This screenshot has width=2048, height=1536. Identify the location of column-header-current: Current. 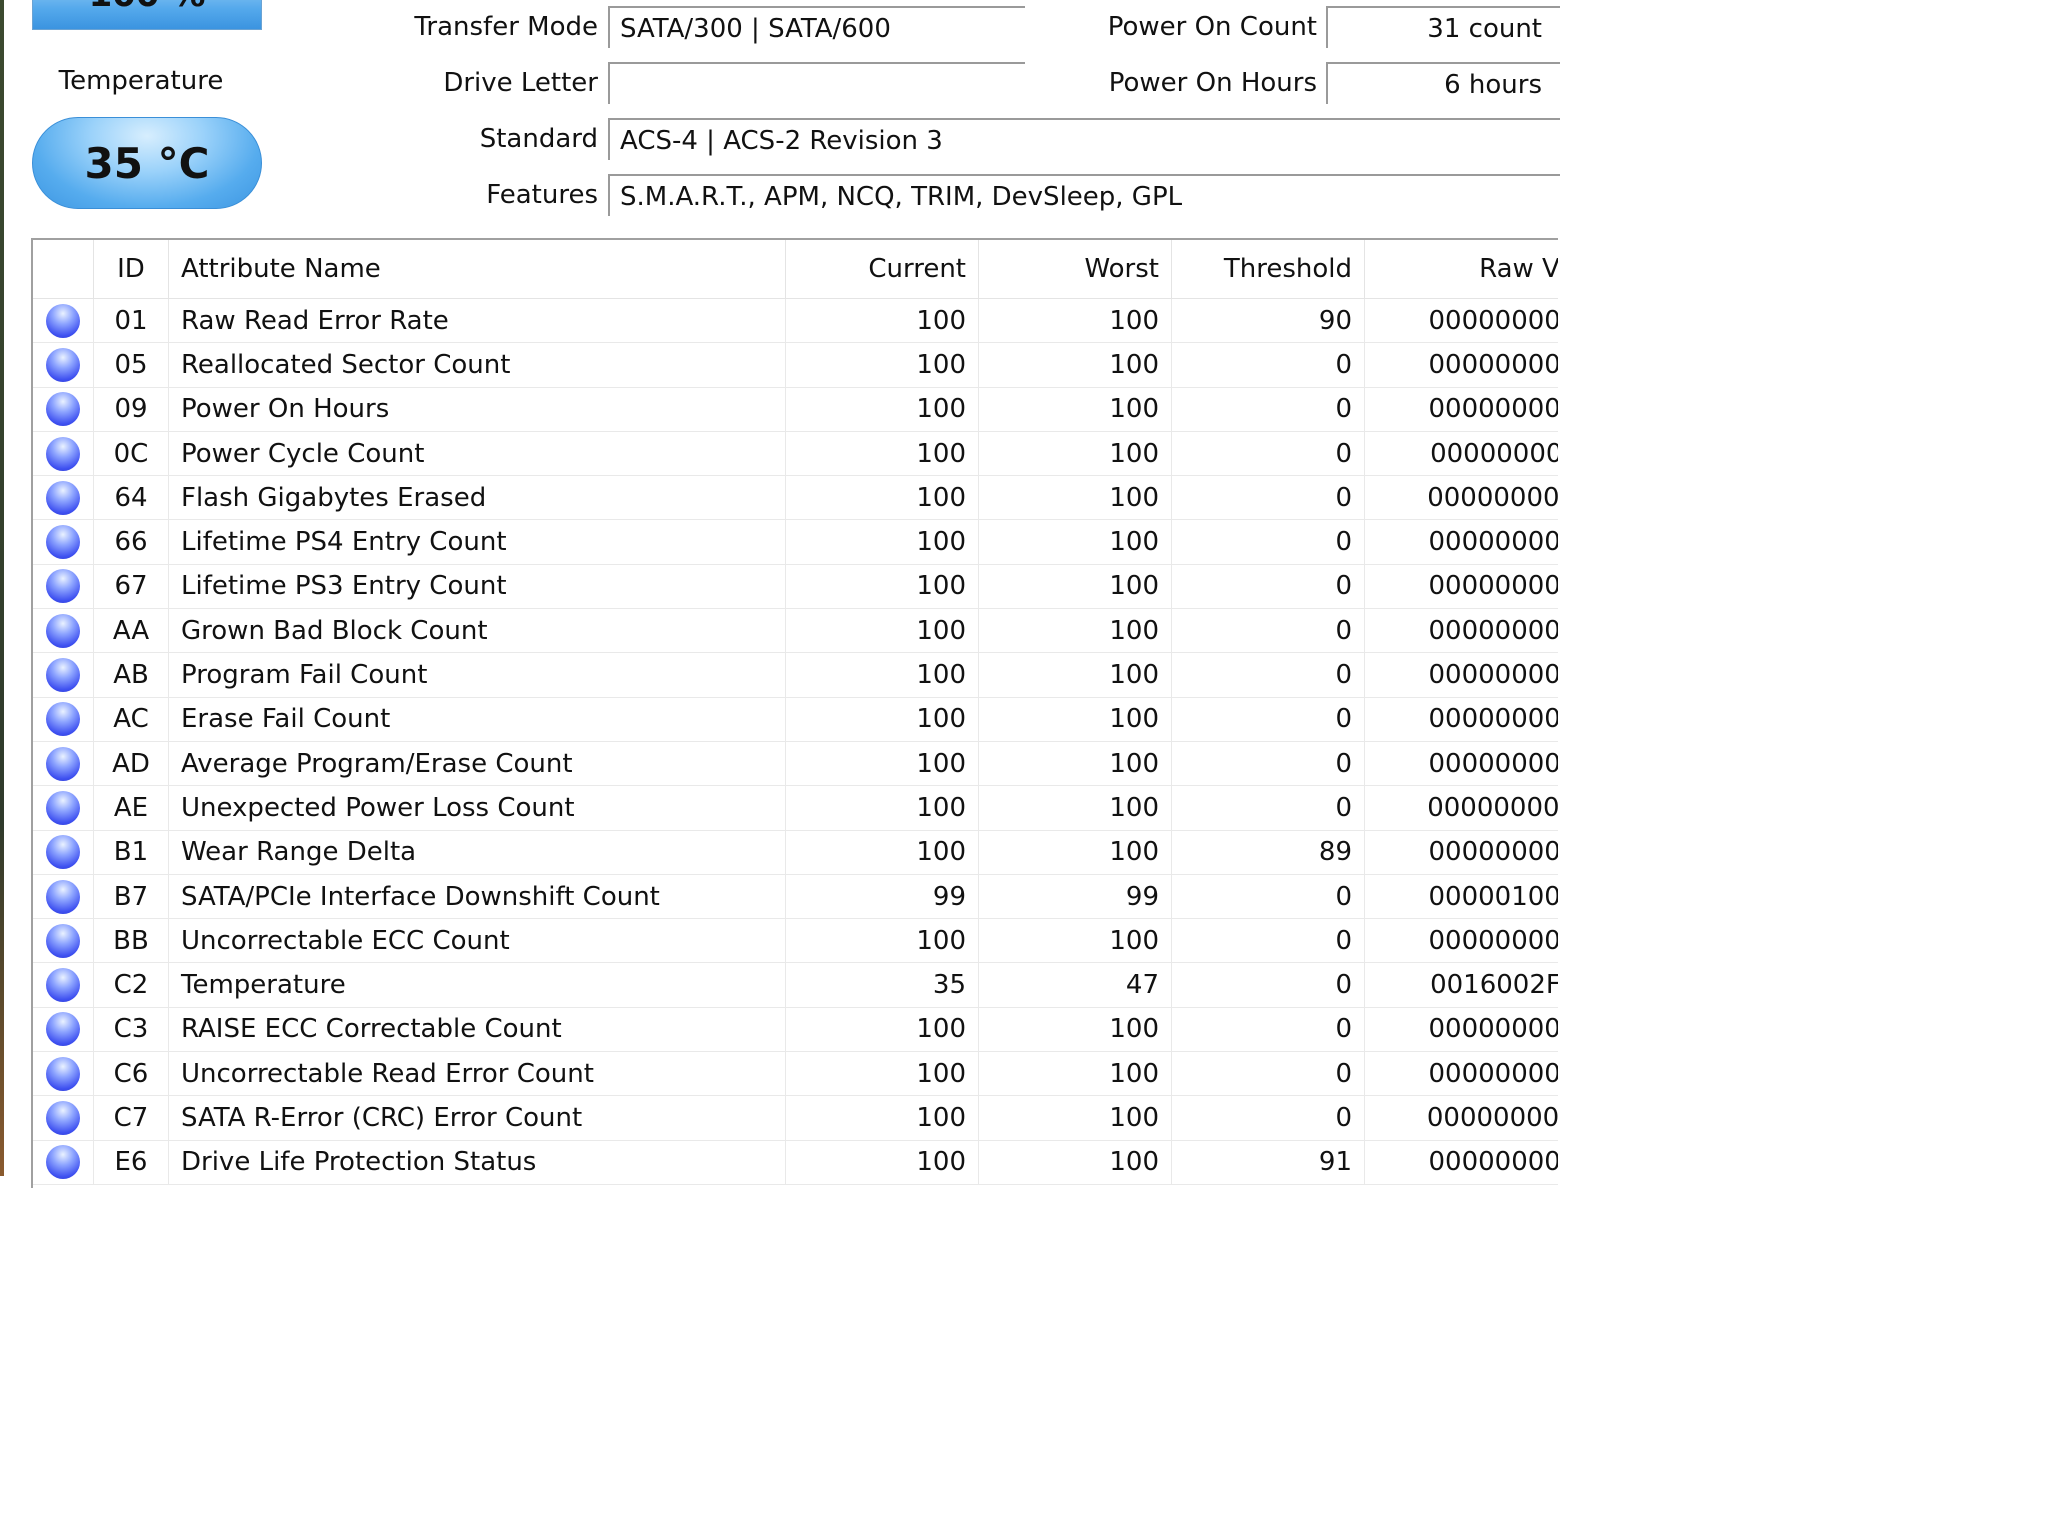
(882, 269).